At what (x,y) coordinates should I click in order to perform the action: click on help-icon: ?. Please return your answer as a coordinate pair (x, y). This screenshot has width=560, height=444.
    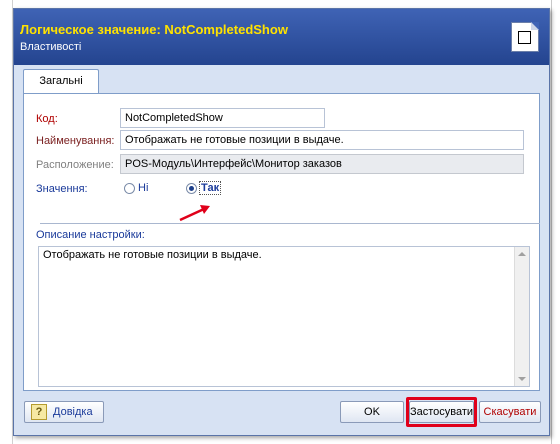
    Looking at the image, I should click on (39, 412).